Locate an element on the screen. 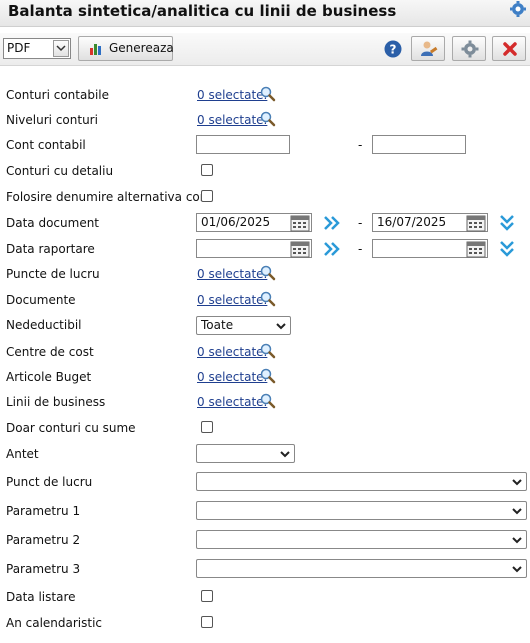  data-document-from-input: 01/06/2025 is located at coordinates (254, 222).